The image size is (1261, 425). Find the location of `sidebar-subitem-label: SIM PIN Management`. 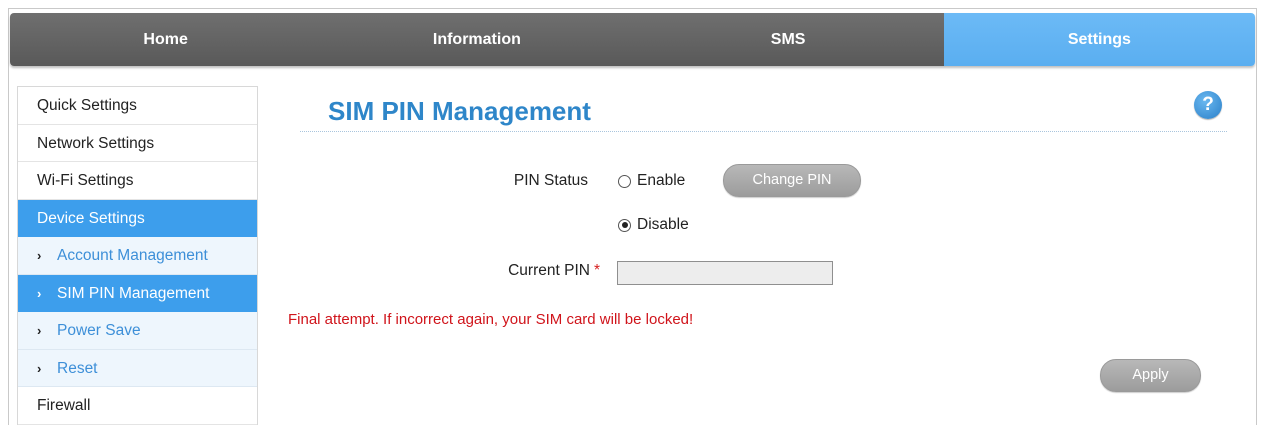

sidebar-subitem-label: SIM PIN Management is located at coordinates (133, 293).